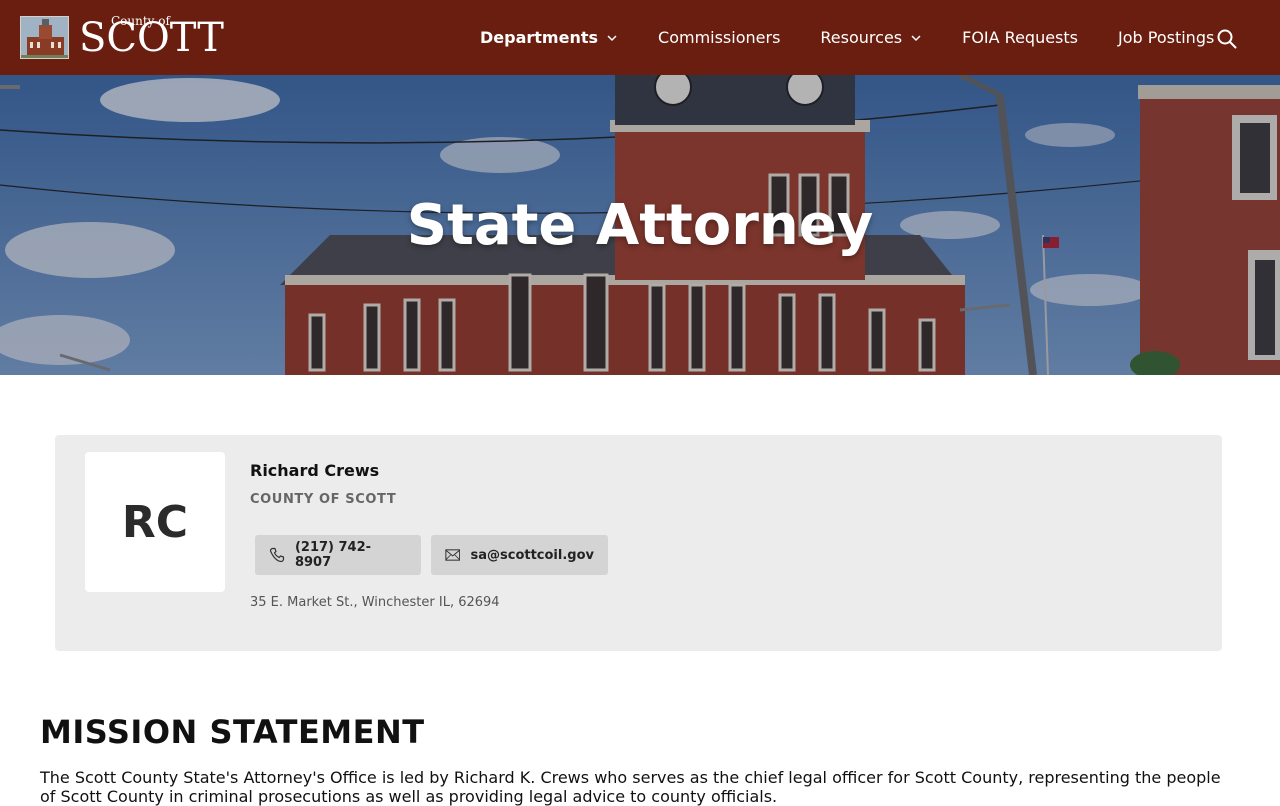 The width and height of the screenshot is (1280, 806). What do you see at coordinates (539, 37) in the screenshot?
I see `nav-item-label: Departments` at bounding box center [539, 37].